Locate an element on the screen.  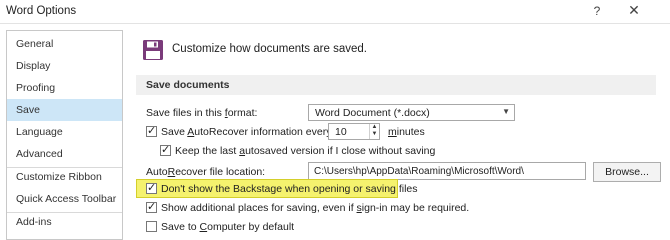
section-header: Save documents is located at coordinates (396, 85).